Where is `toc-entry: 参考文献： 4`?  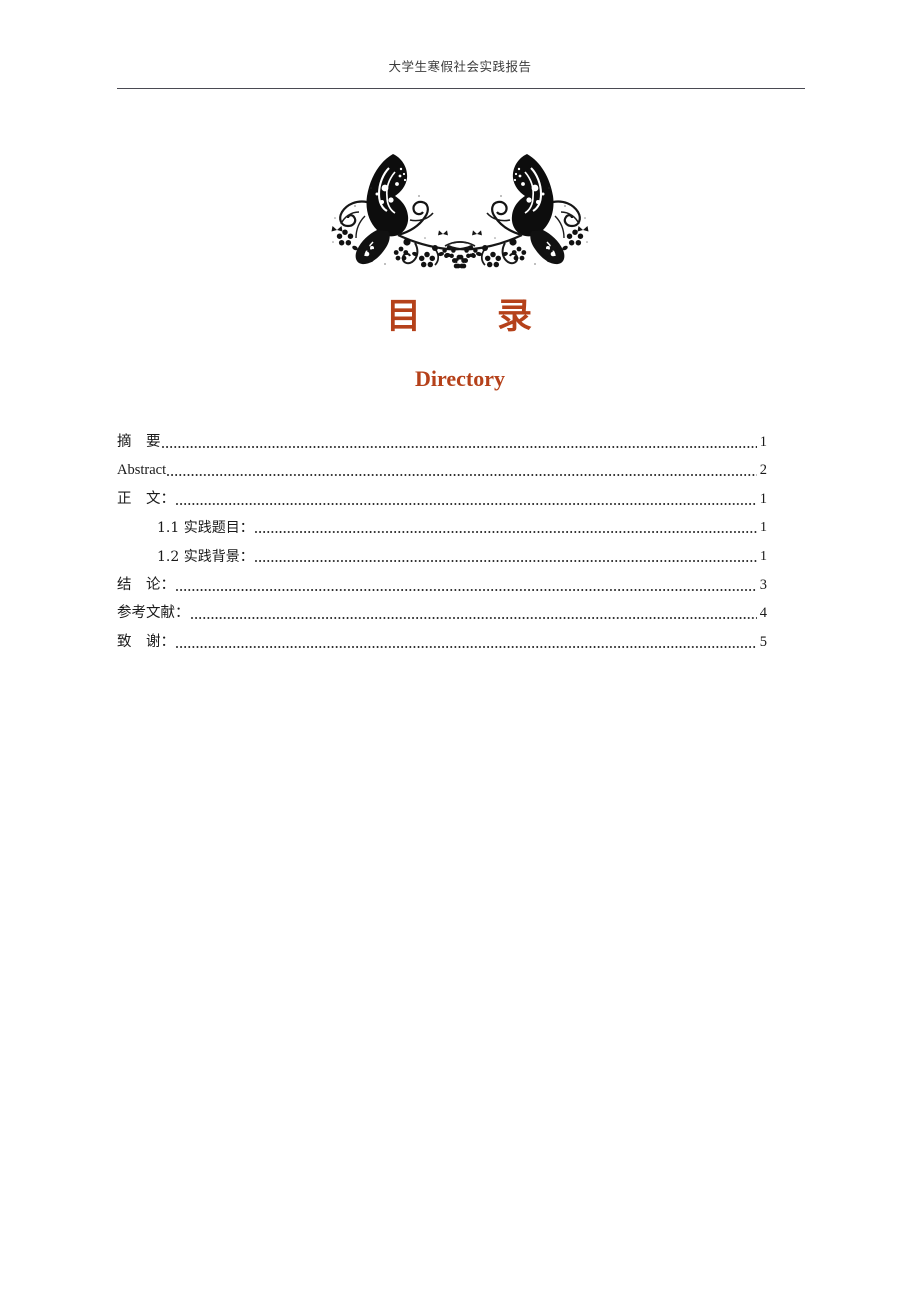
toc-entry: 参考文献： 4 is located at coordinates (442, 609).